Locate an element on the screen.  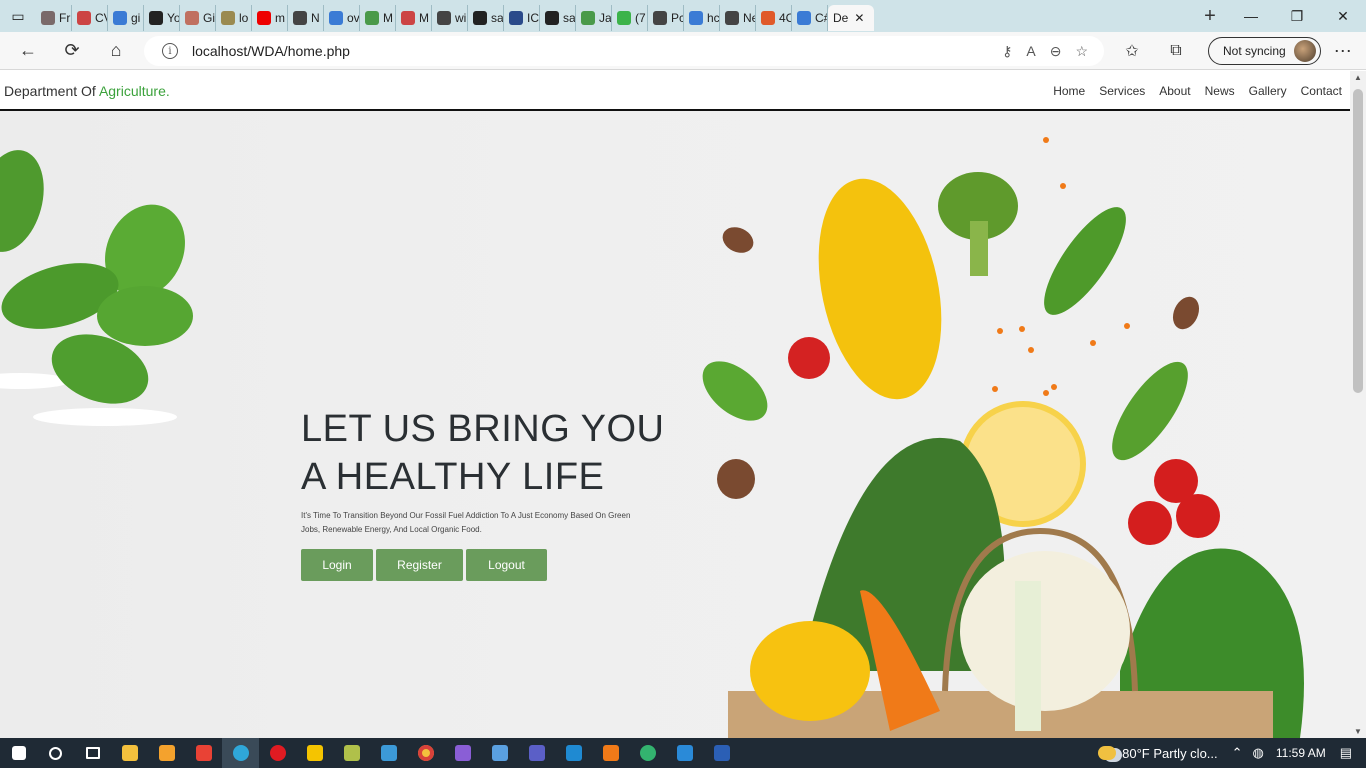
visual-studio-icon is located at coordinates (462, 753).